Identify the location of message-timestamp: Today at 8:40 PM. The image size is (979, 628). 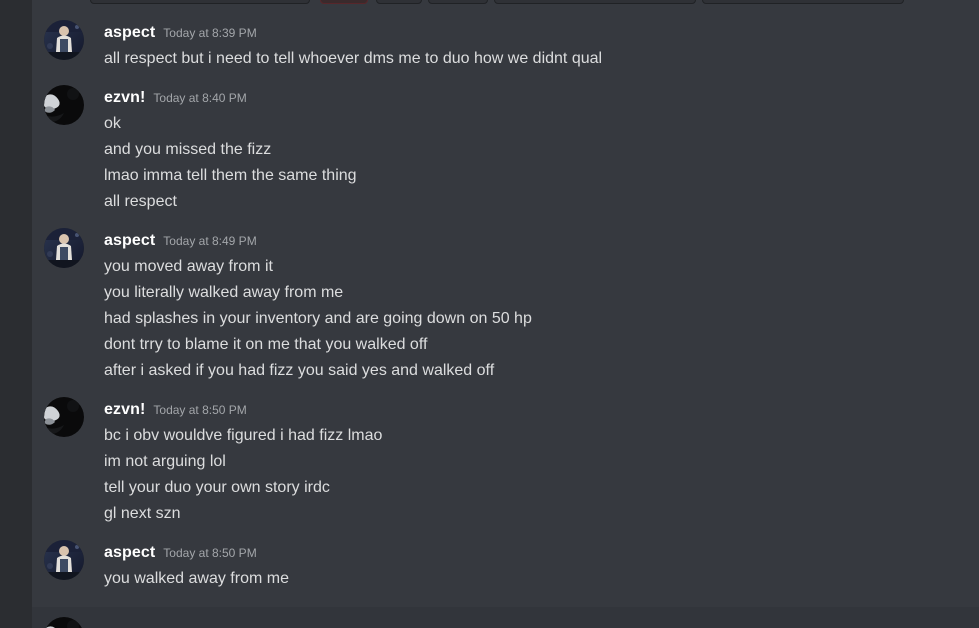
(200, 98).